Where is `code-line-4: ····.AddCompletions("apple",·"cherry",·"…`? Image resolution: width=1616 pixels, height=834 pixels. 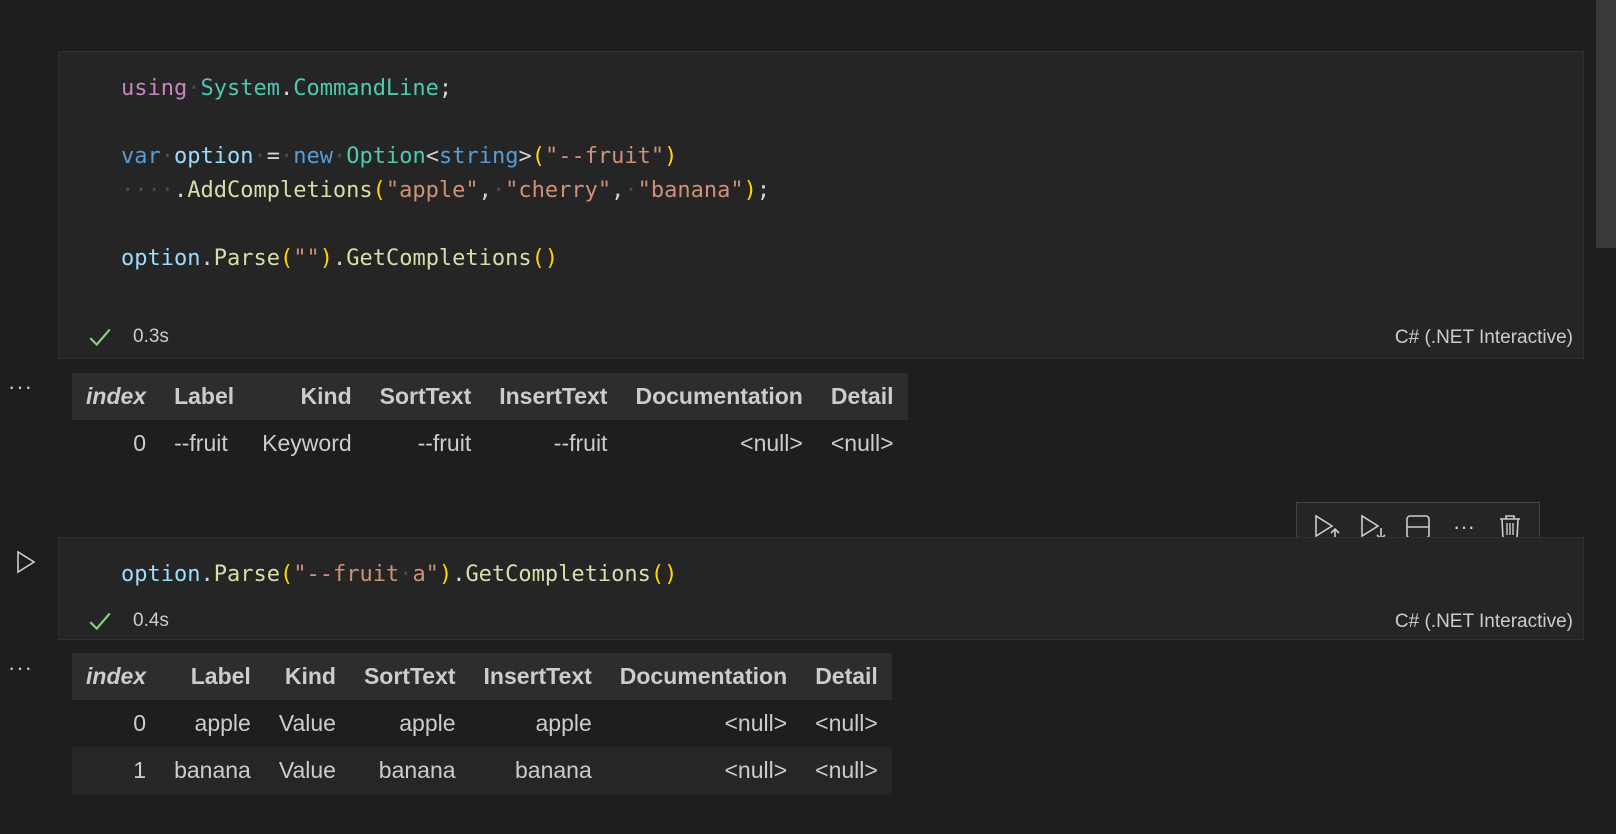
code-line-4: ····.AddCompletions("apple",·"cherry",·"… is located at coordinates (446, 190).